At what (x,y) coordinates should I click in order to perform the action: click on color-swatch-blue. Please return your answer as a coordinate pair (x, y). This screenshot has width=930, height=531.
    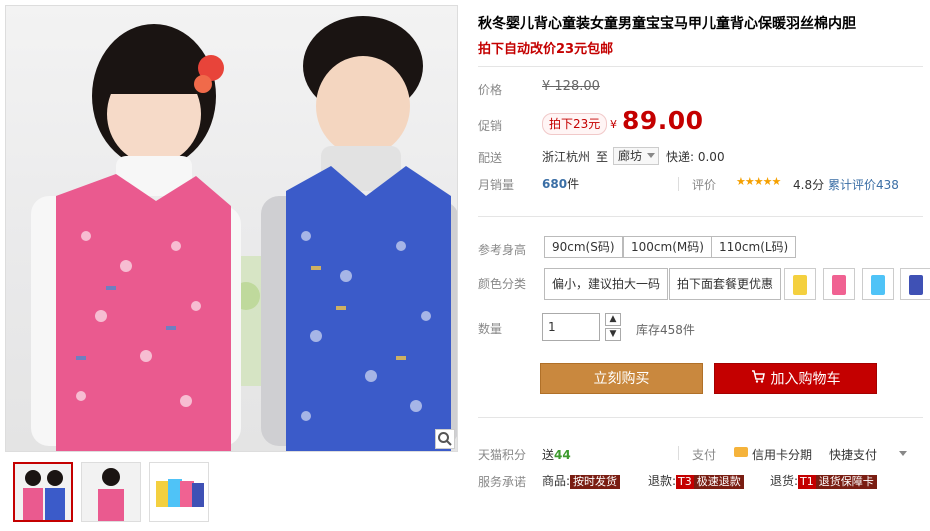
    Looking at the image, I should click on (915, 284).